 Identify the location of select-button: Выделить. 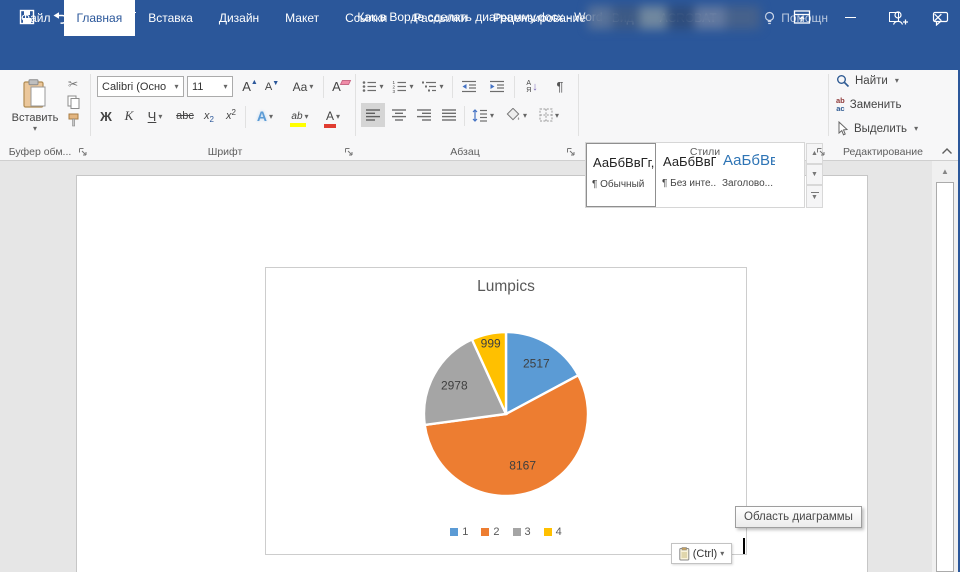
(877, 128).